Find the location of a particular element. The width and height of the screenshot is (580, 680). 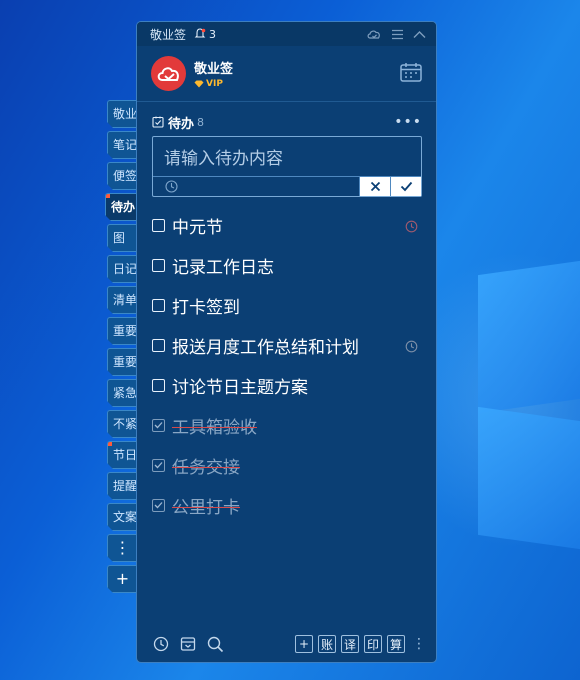

side-tab-notes: 笔记 is located at coordinates (122, 145).